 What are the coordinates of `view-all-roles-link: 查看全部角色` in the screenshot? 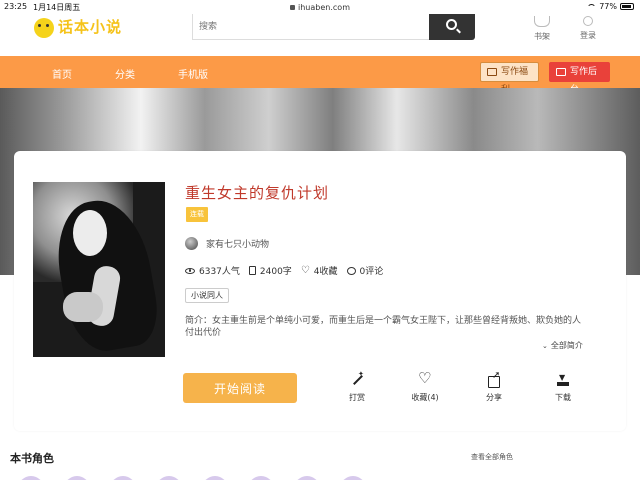 It's located at (492, 457).